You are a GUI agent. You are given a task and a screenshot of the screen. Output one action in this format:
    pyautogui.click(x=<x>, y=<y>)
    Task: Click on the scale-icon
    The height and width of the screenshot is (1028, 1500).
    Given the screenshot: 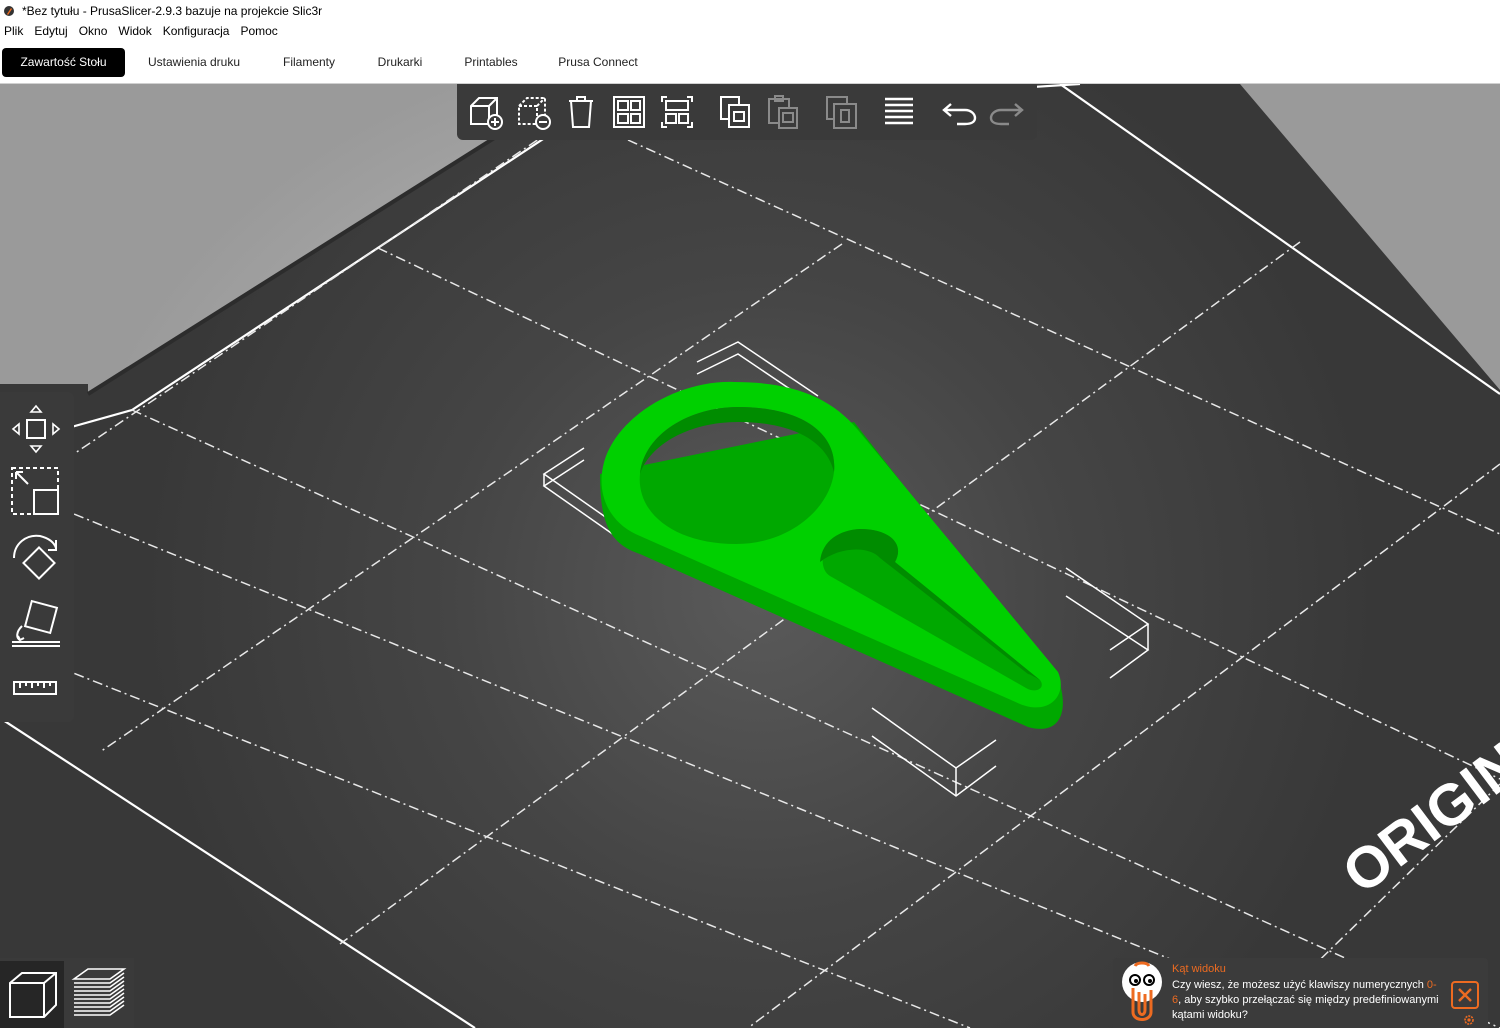 What is the action you would take?
    pyautogui.click(x=35, y=491)
    